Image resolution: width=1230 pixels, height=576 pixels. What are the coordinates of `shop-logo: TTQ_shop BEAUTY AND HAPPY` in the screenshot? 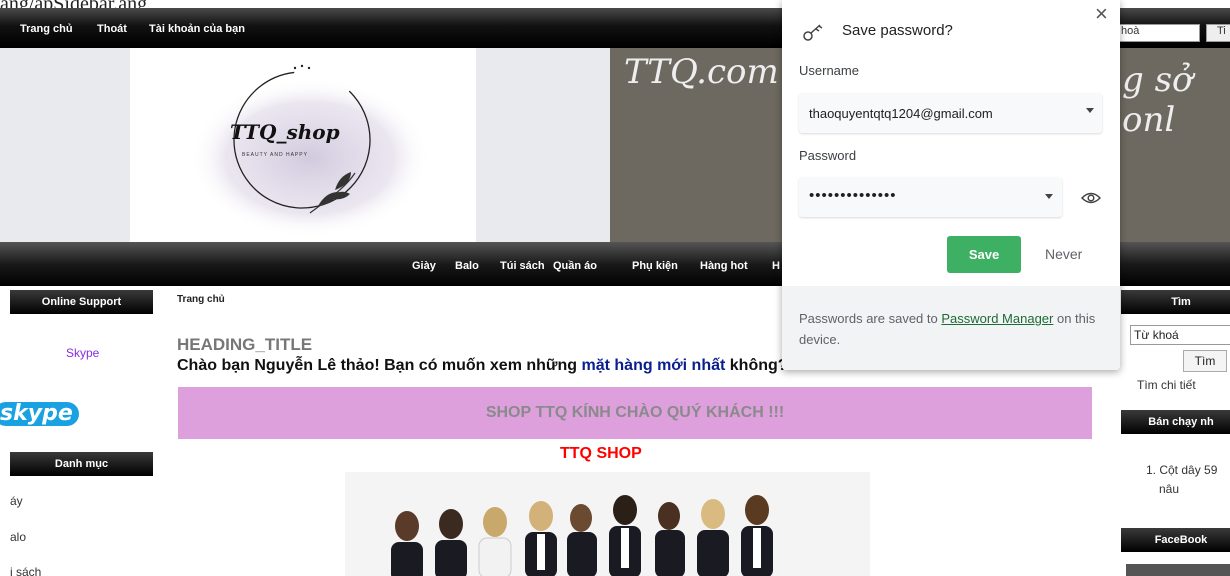 It's located at (303, 145).